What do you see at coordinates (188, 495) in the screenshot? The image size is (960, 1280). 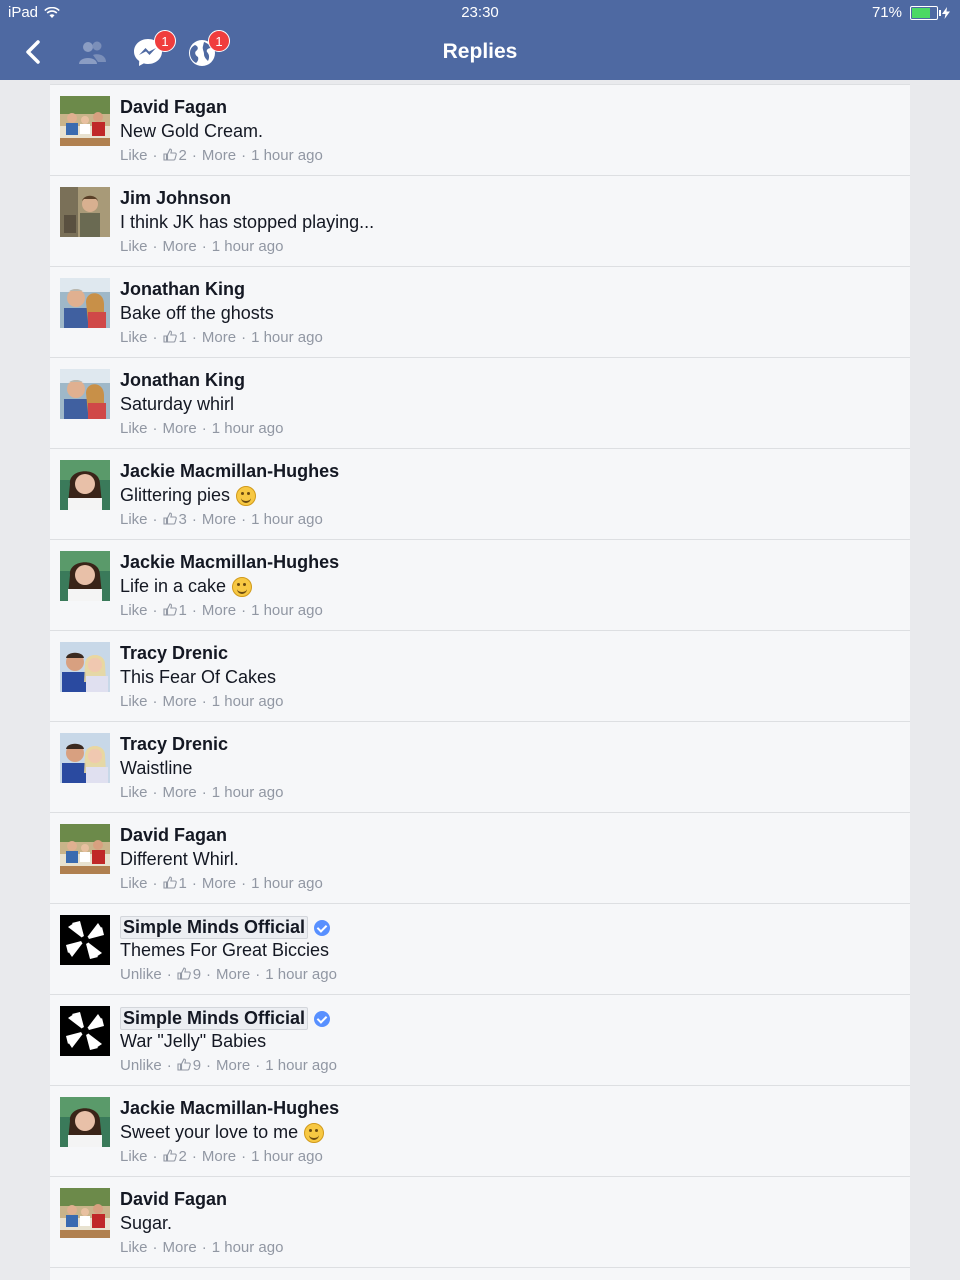 I see `comment-text-line: Glittering pies` at bounding box center [188, 495].